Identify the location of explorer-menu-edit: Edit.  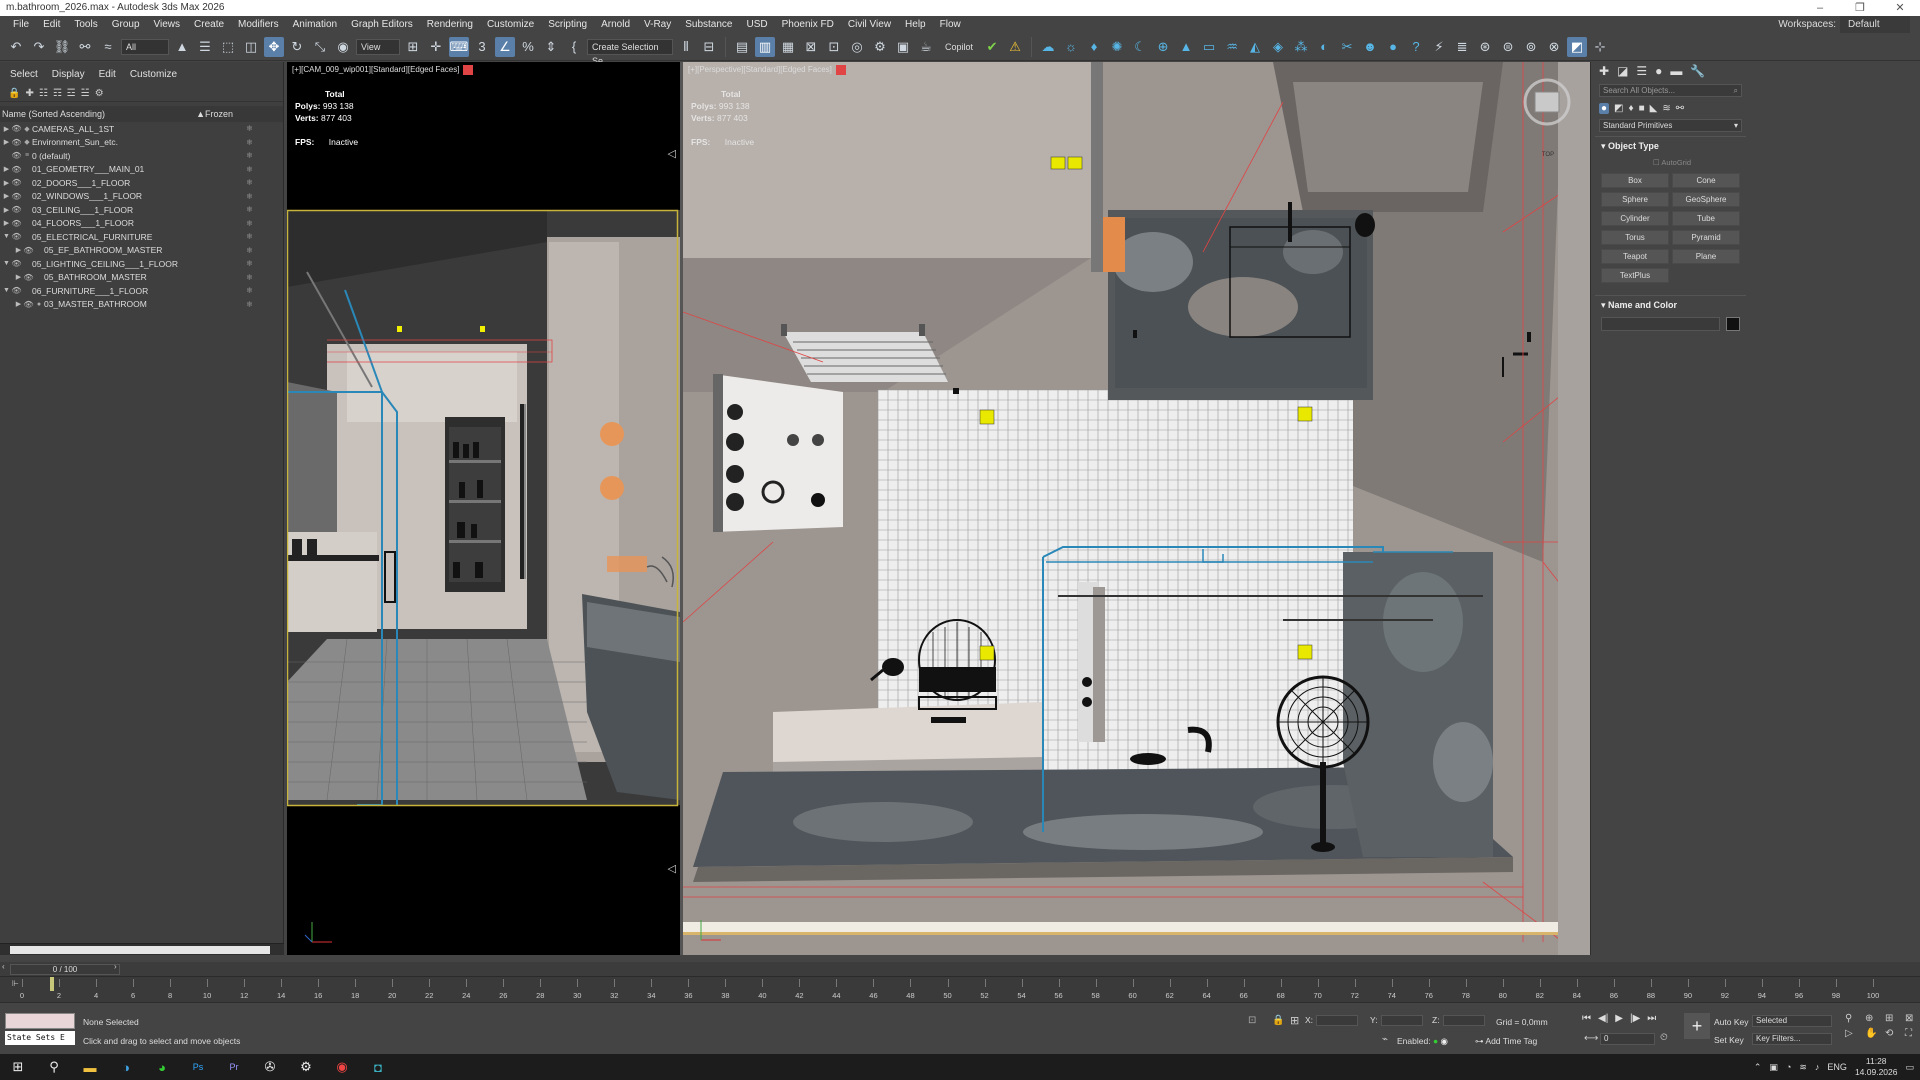
(107, 74).